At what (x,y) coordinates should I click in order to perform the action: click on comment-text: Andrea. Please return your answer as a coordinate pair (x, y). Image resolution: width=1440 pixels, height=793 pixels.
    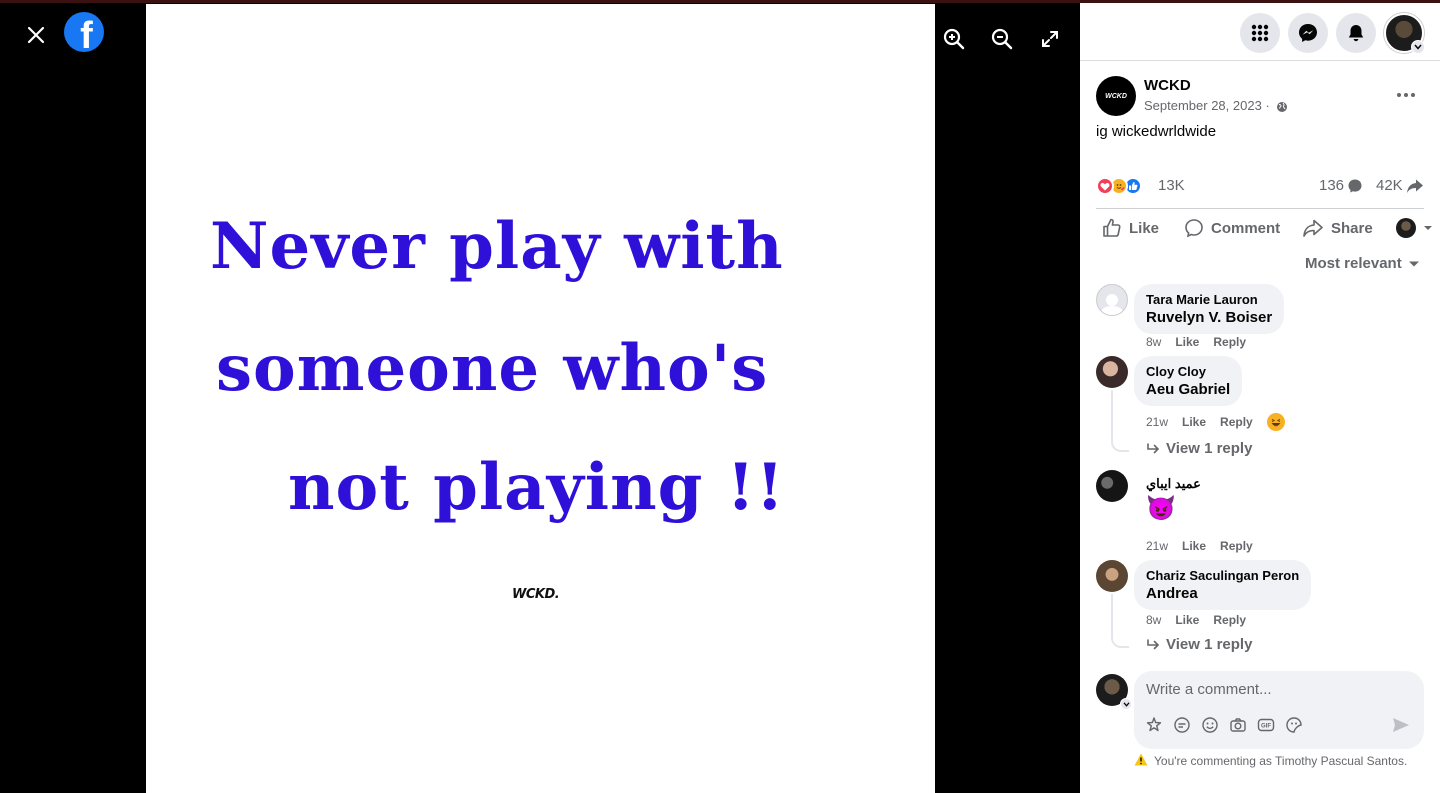
    Looking at the image, I should click on (1222, 593).